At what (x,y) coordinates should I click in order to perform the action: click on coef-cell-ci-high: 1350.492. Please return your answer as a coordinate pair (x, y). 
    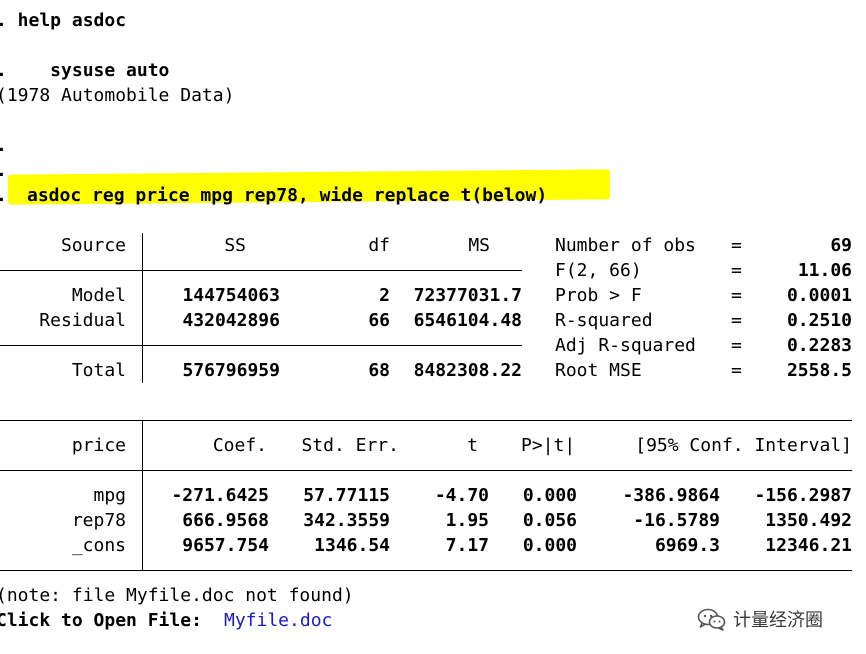
    Looking at the image, I should click on (808, 520).